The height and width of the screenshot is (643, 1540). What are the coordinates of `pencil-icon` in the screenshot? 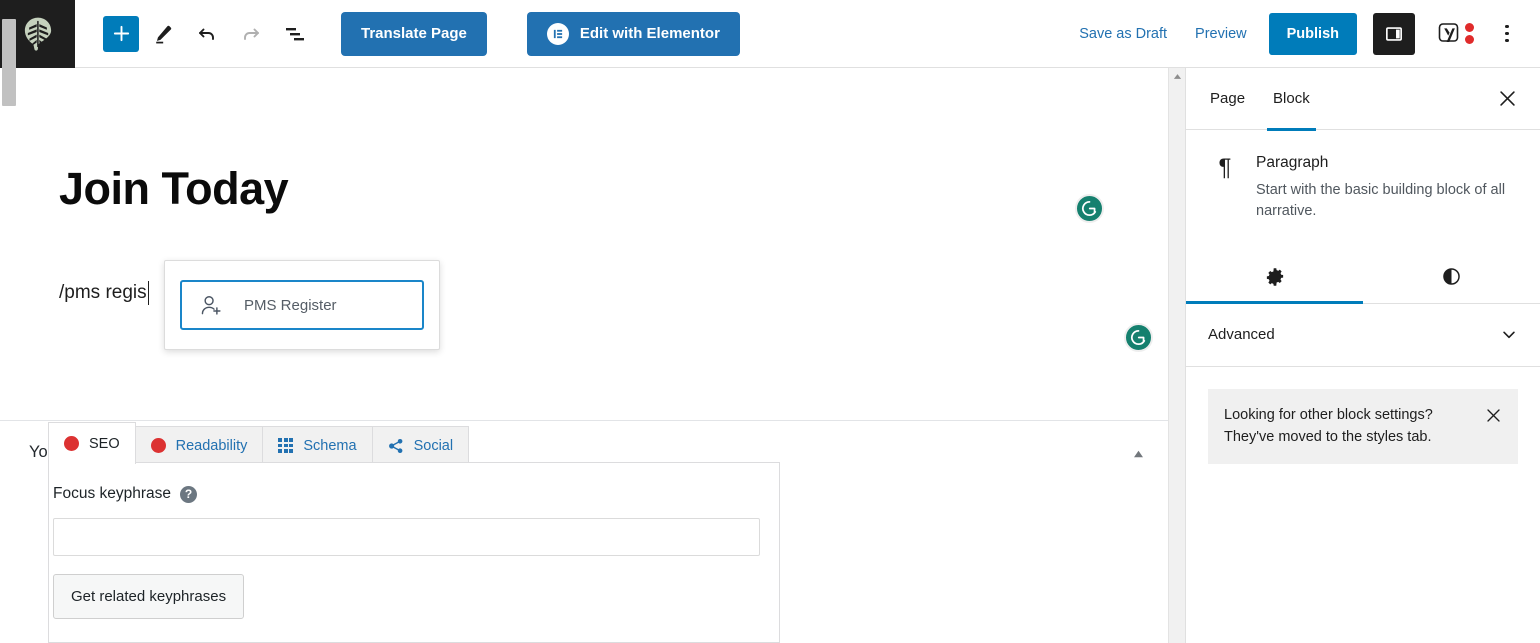 It's located at (164, 34).